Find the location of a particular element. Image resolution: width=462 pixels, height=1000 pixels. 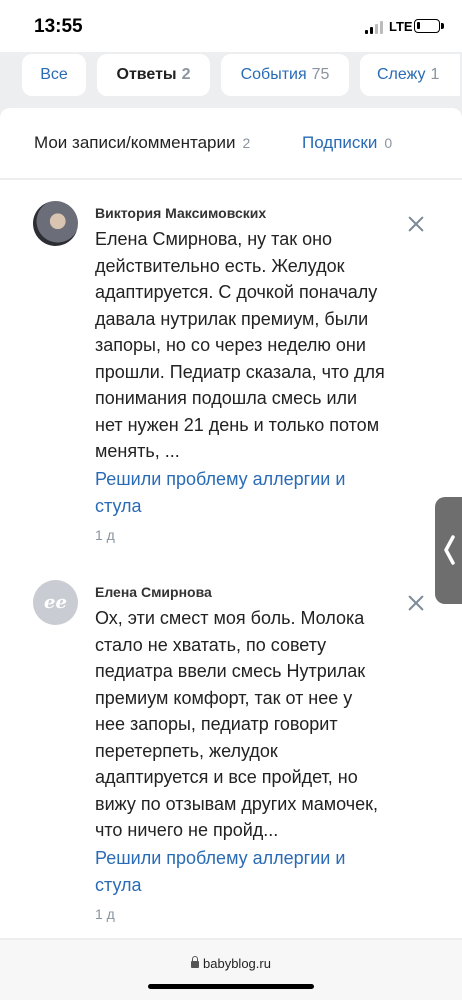

comment-line: премиум комфорт, так от нее у is located at coordinates (224, 697).